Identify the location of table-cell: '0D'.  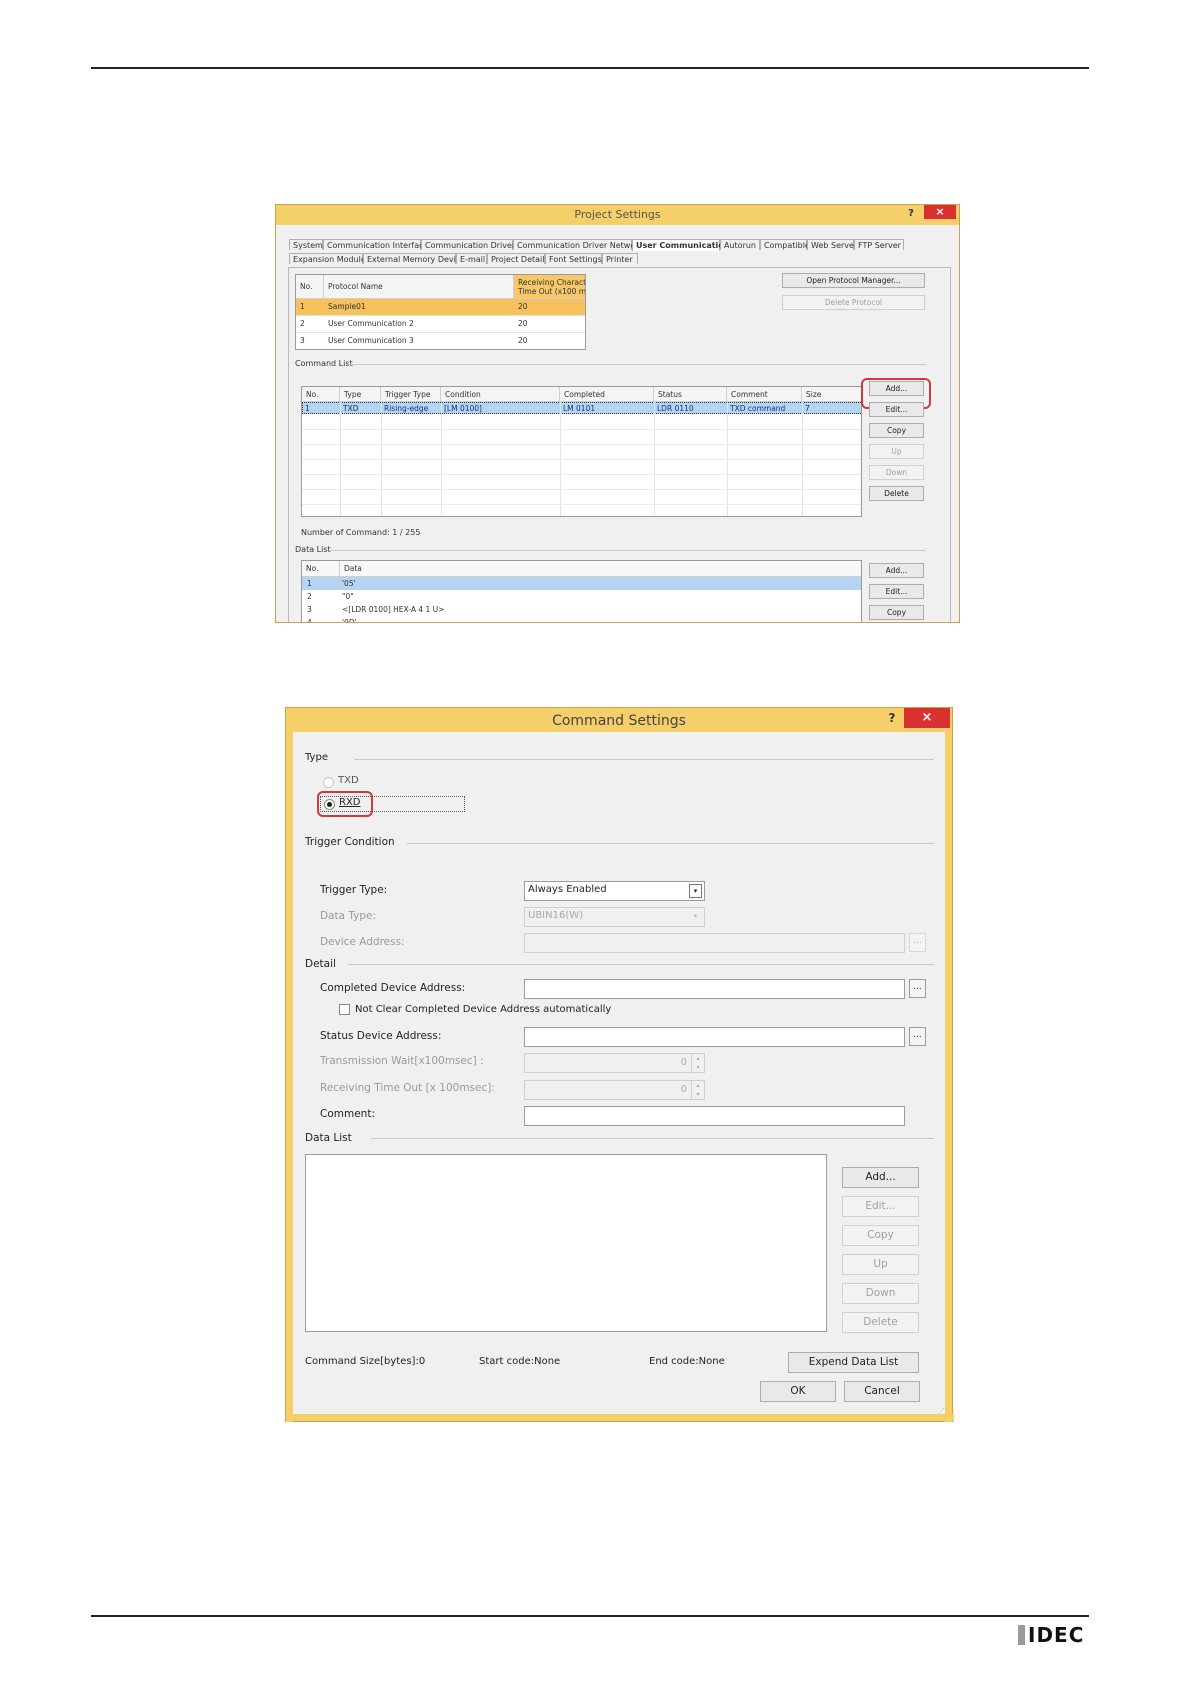
(349, 620).